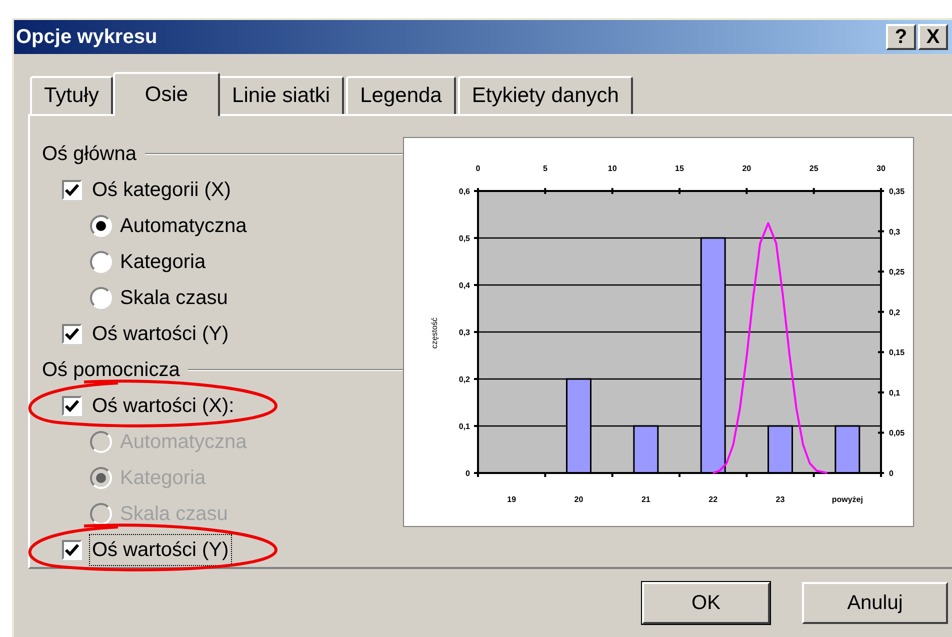 This screenshot has width=952, height=637. I want to click on tab: Etykiety danych, so click(545, 95).